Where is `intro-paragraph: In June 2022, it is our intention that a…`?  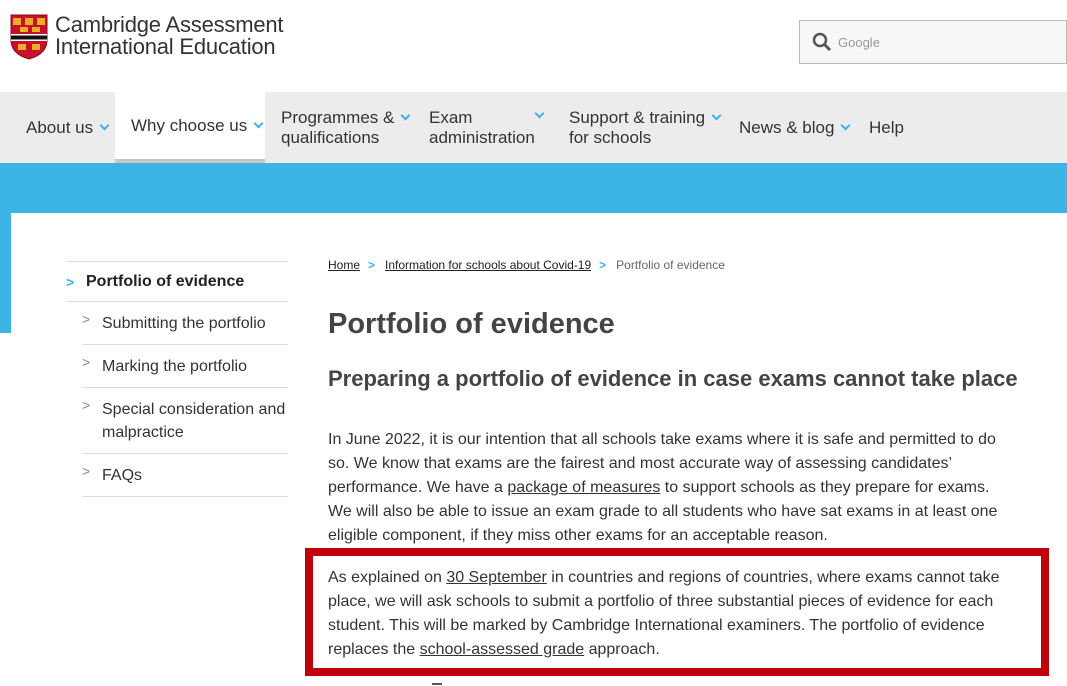
intro-paragraph: In June 2022, it is our intention that a… is located at coordinates (668, 488).